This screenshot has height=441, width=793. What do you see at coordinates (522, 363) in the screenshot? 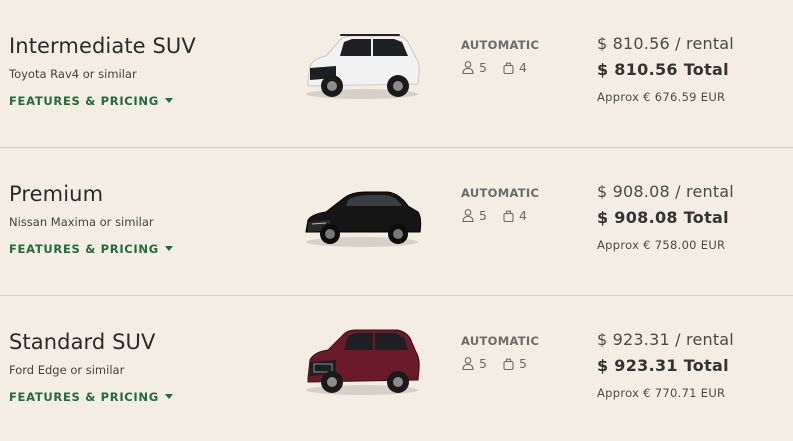
I see `bag-count: 5` at bounding box center [522, 363].